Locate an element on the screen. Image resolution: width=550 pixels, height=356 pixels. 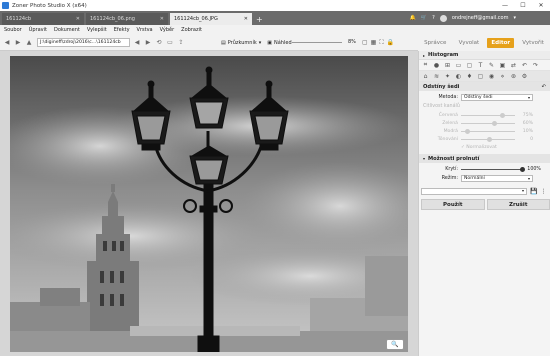
preset-select: ▾ is located at coordinates (474, 191).